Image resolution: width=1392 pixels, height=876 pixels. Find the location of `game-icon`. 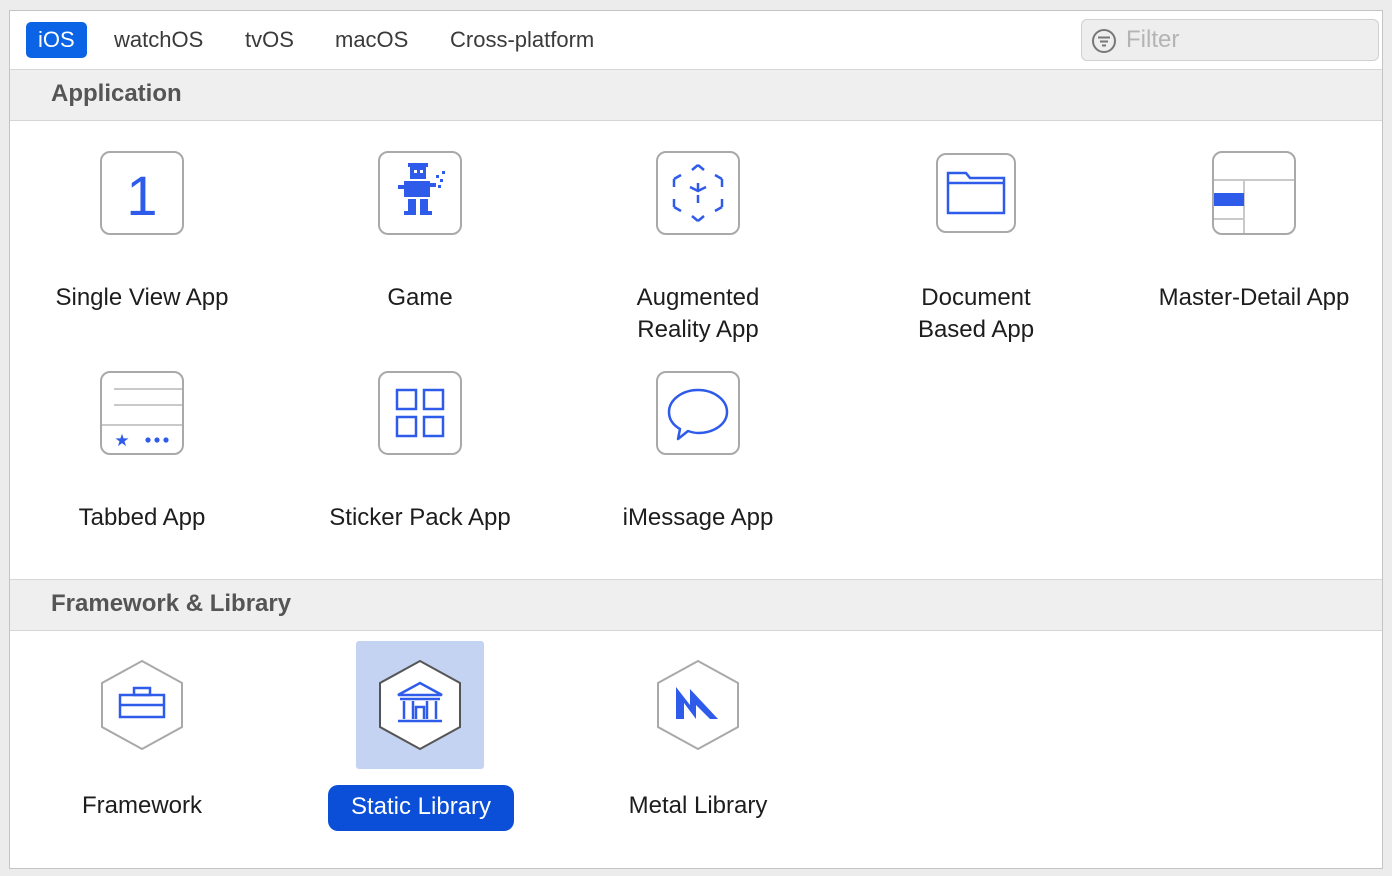

game-icon is located at coordinates (420, 193).